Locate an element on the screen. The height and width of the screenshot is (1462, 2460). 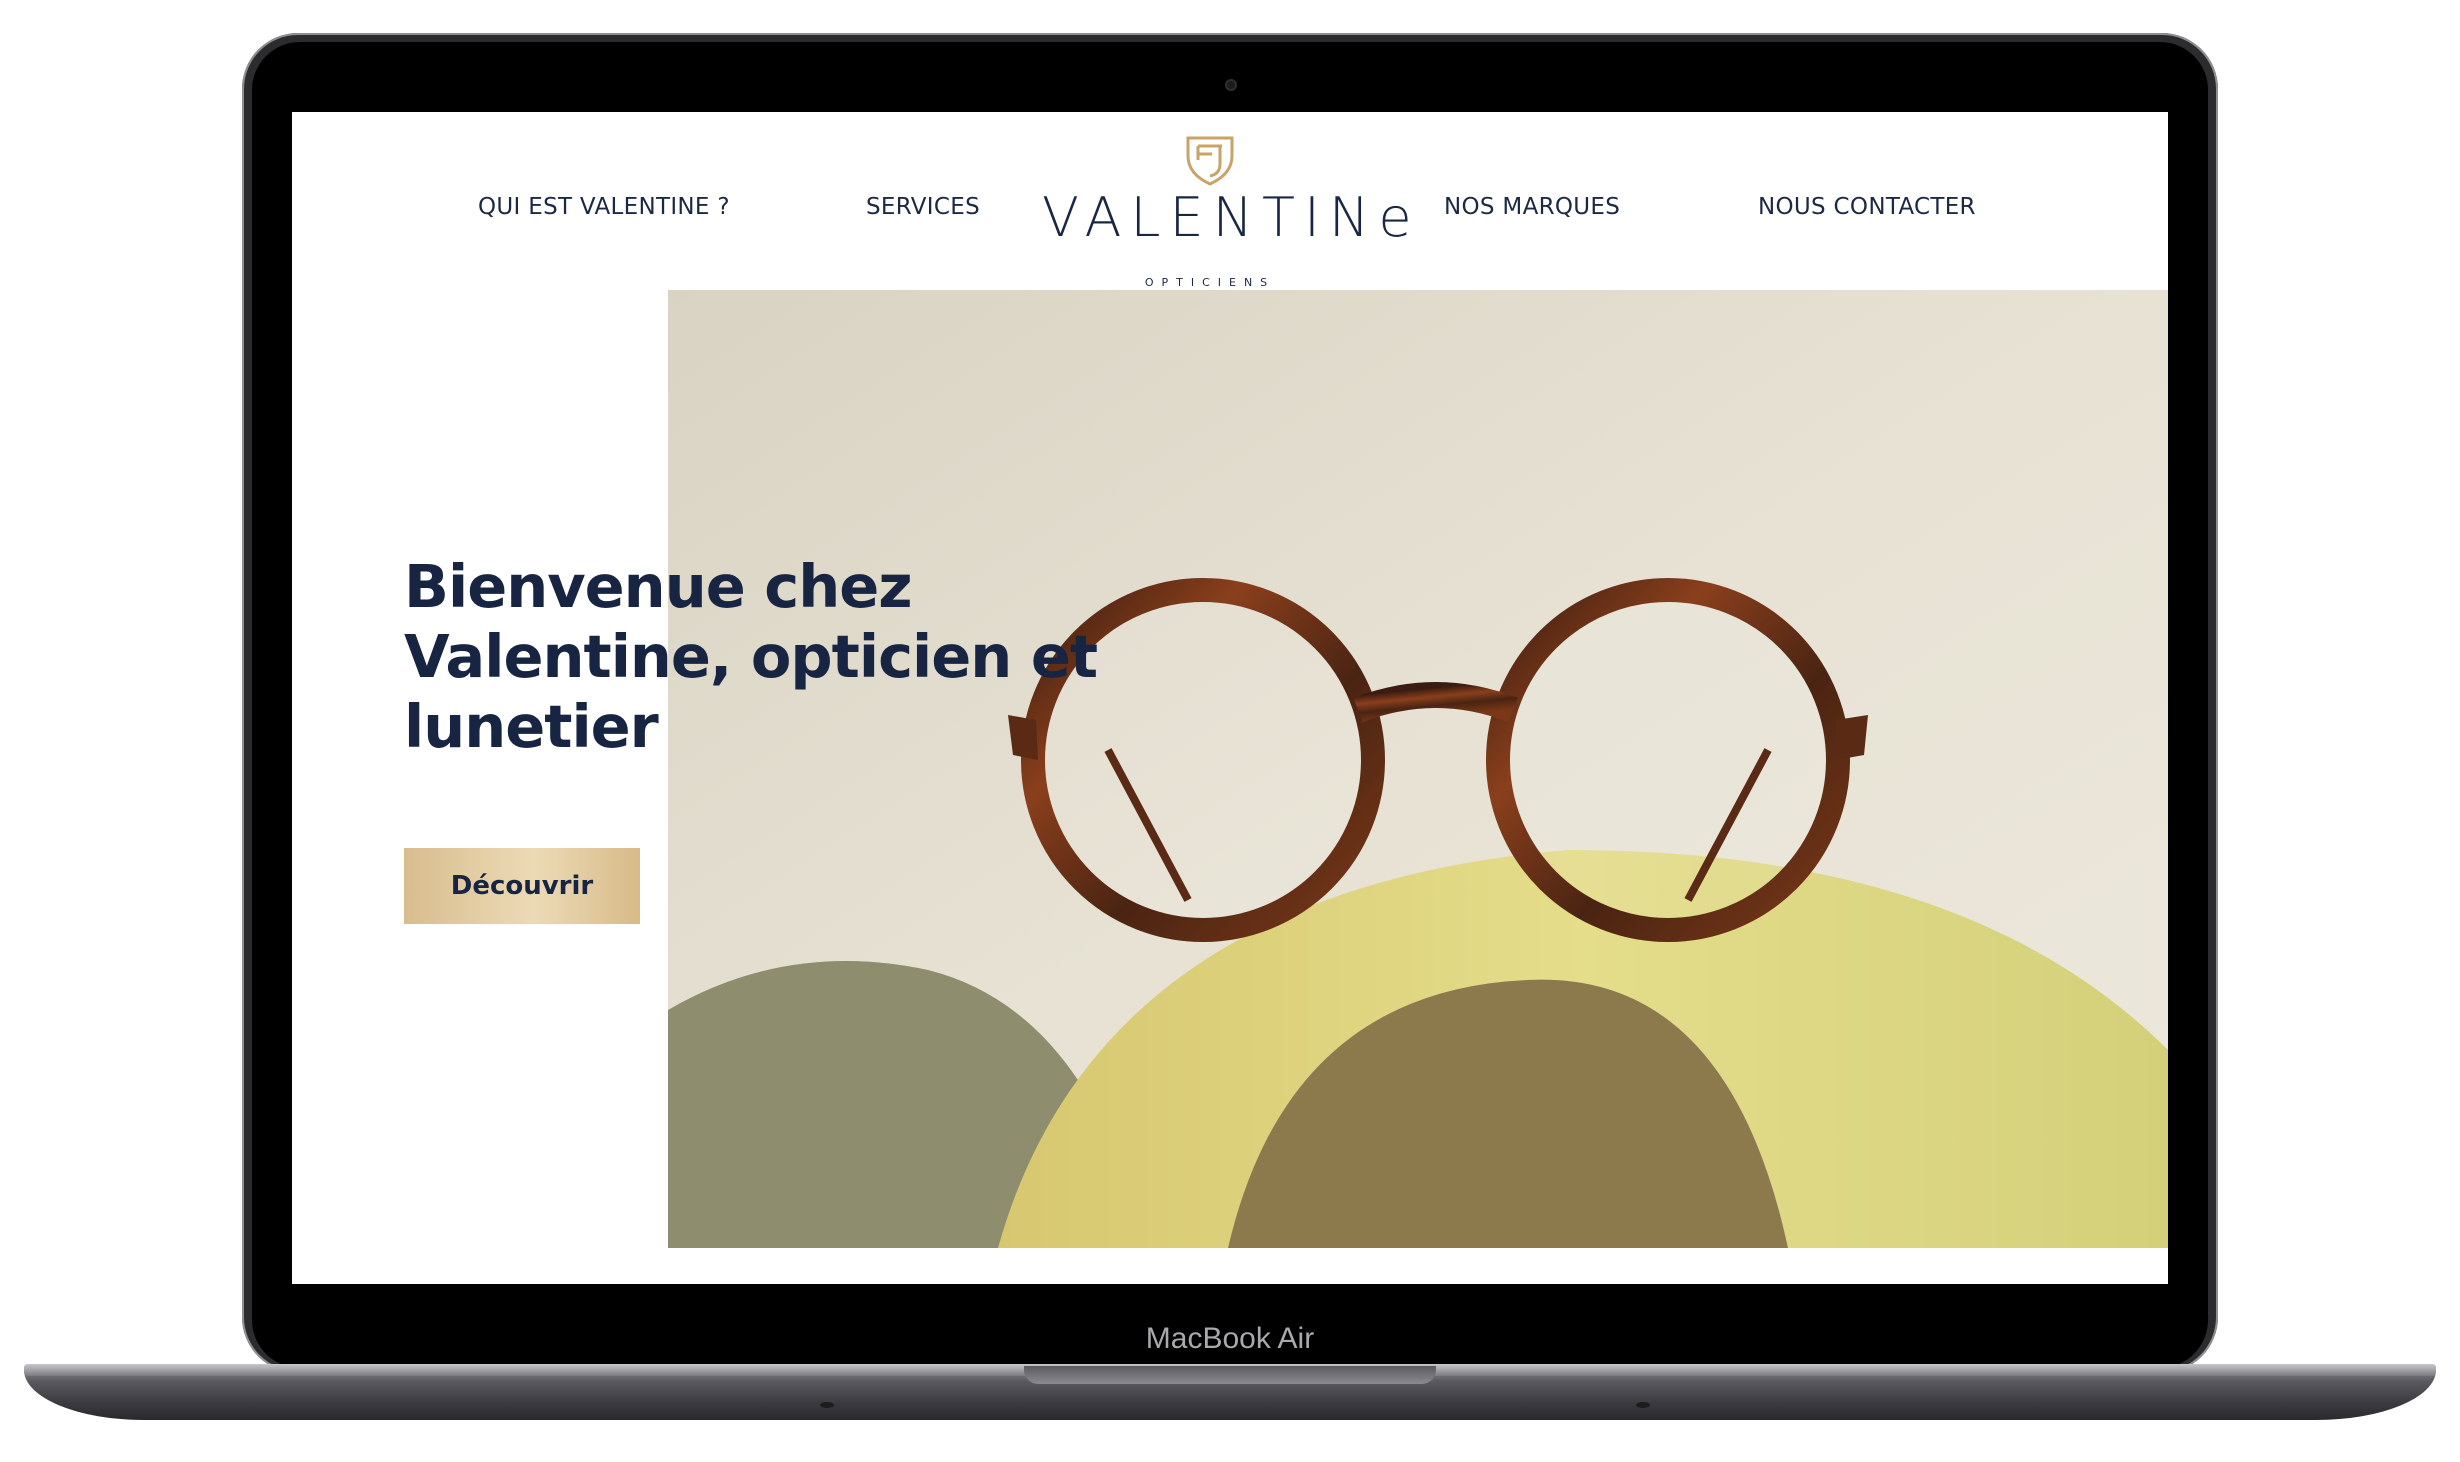
logo-tagline: OPTICIENS is located at coordinates (1210, 282).